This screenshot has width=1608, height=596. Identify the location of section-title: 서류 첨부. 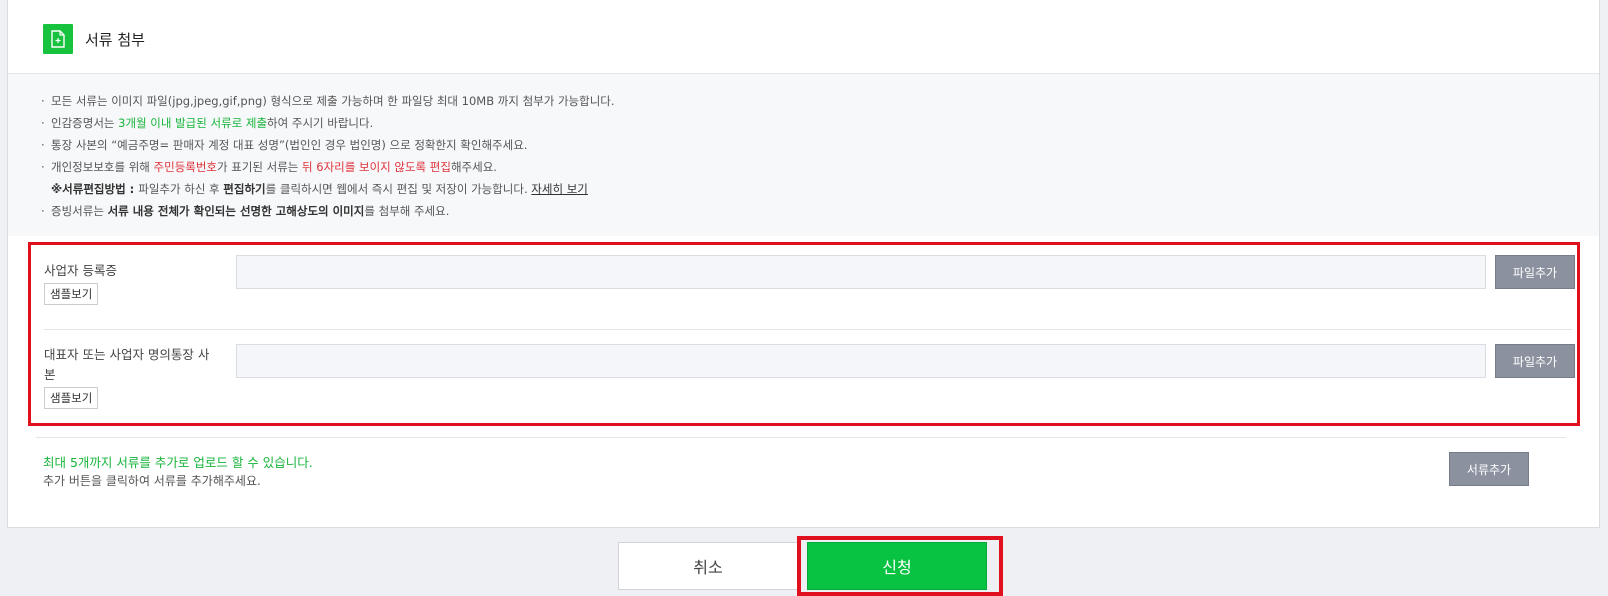
(115, 39).